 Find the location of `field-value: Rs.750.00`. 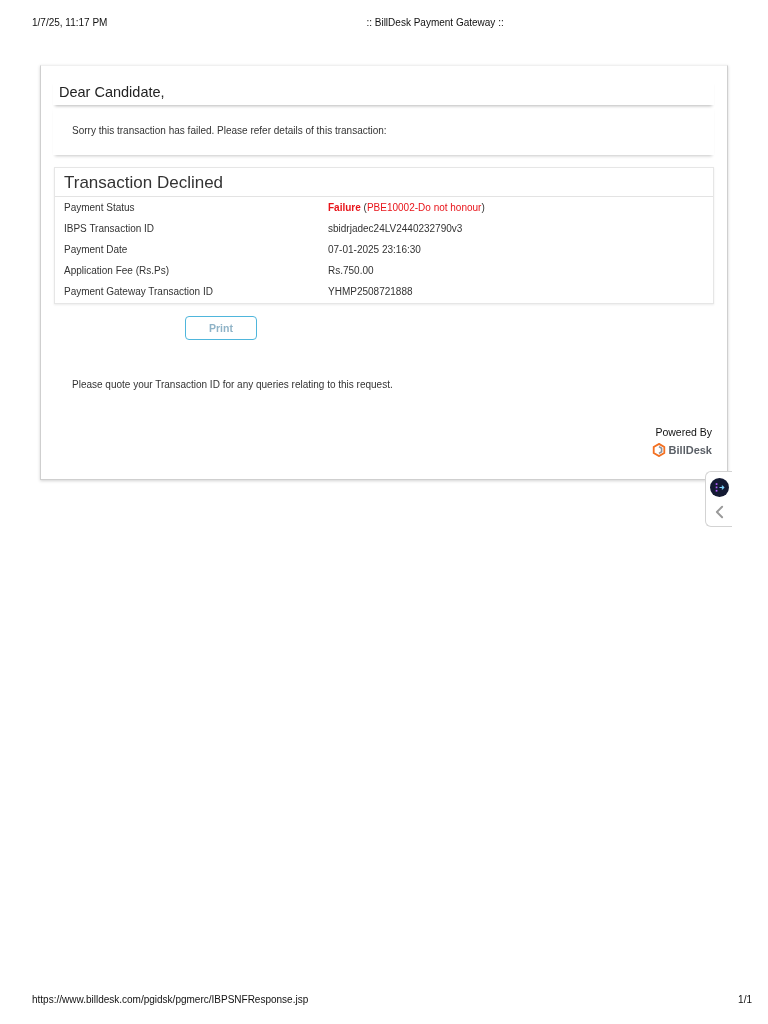

field-value: Rs.750.00 is located at coordinates (351, 270).